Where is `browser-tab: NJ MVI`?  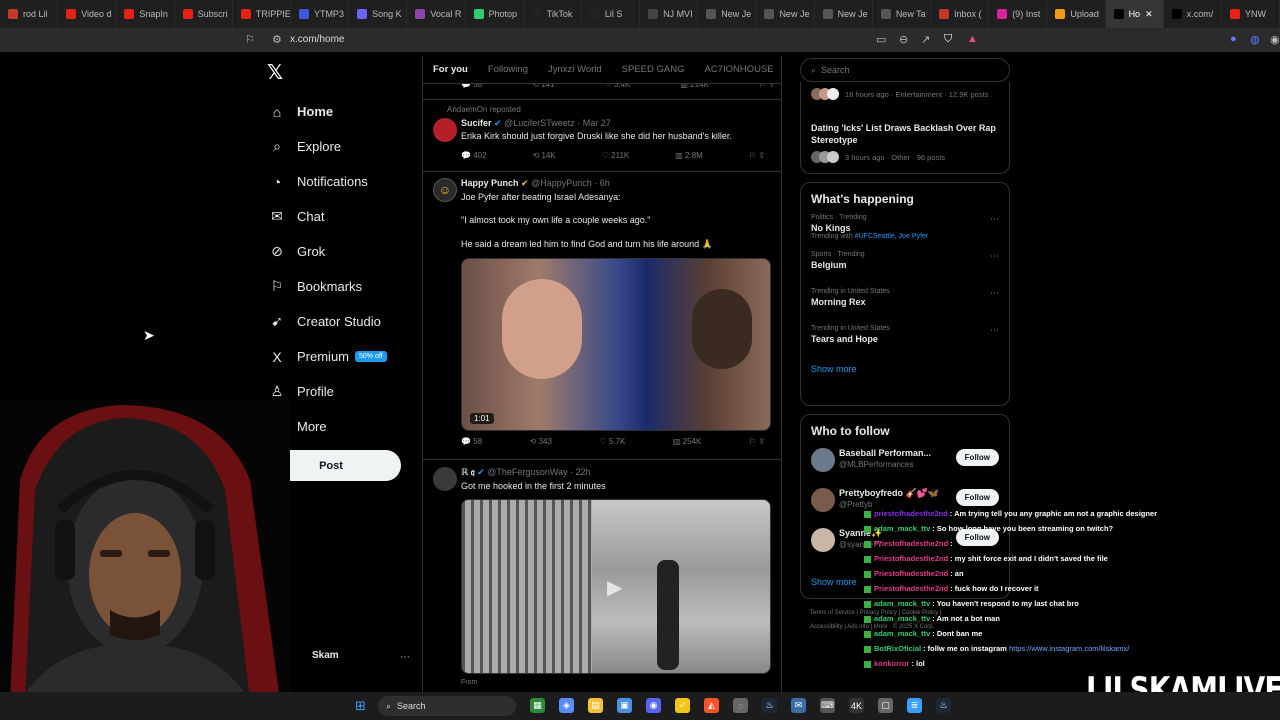 browser-tab: NJ MVI is located at coordinates (669, 14).